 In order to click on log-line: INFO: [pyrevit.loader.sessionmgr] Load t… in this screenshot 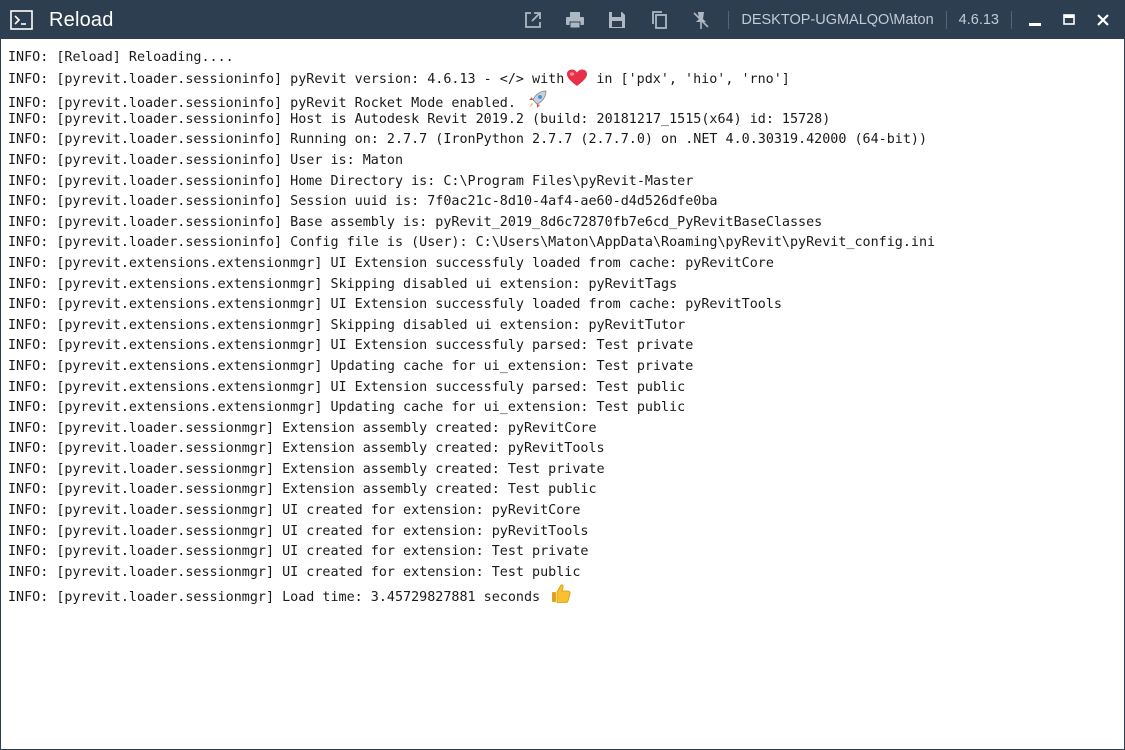, I will do `click(566, 594)`.